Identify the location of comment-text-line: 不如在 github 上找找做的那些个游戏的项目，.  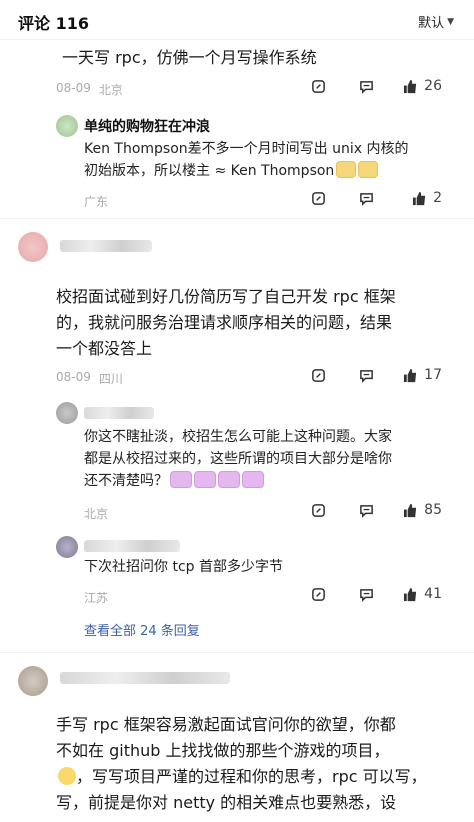
(223, 750).